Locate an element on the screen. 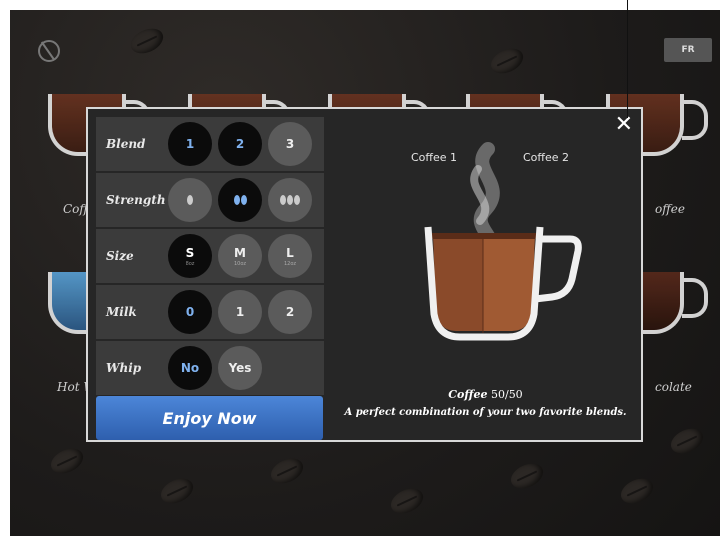 The width and height of the screenshot is (720, 536). milk-1-button: 1 is located at coordinates (240, 312).